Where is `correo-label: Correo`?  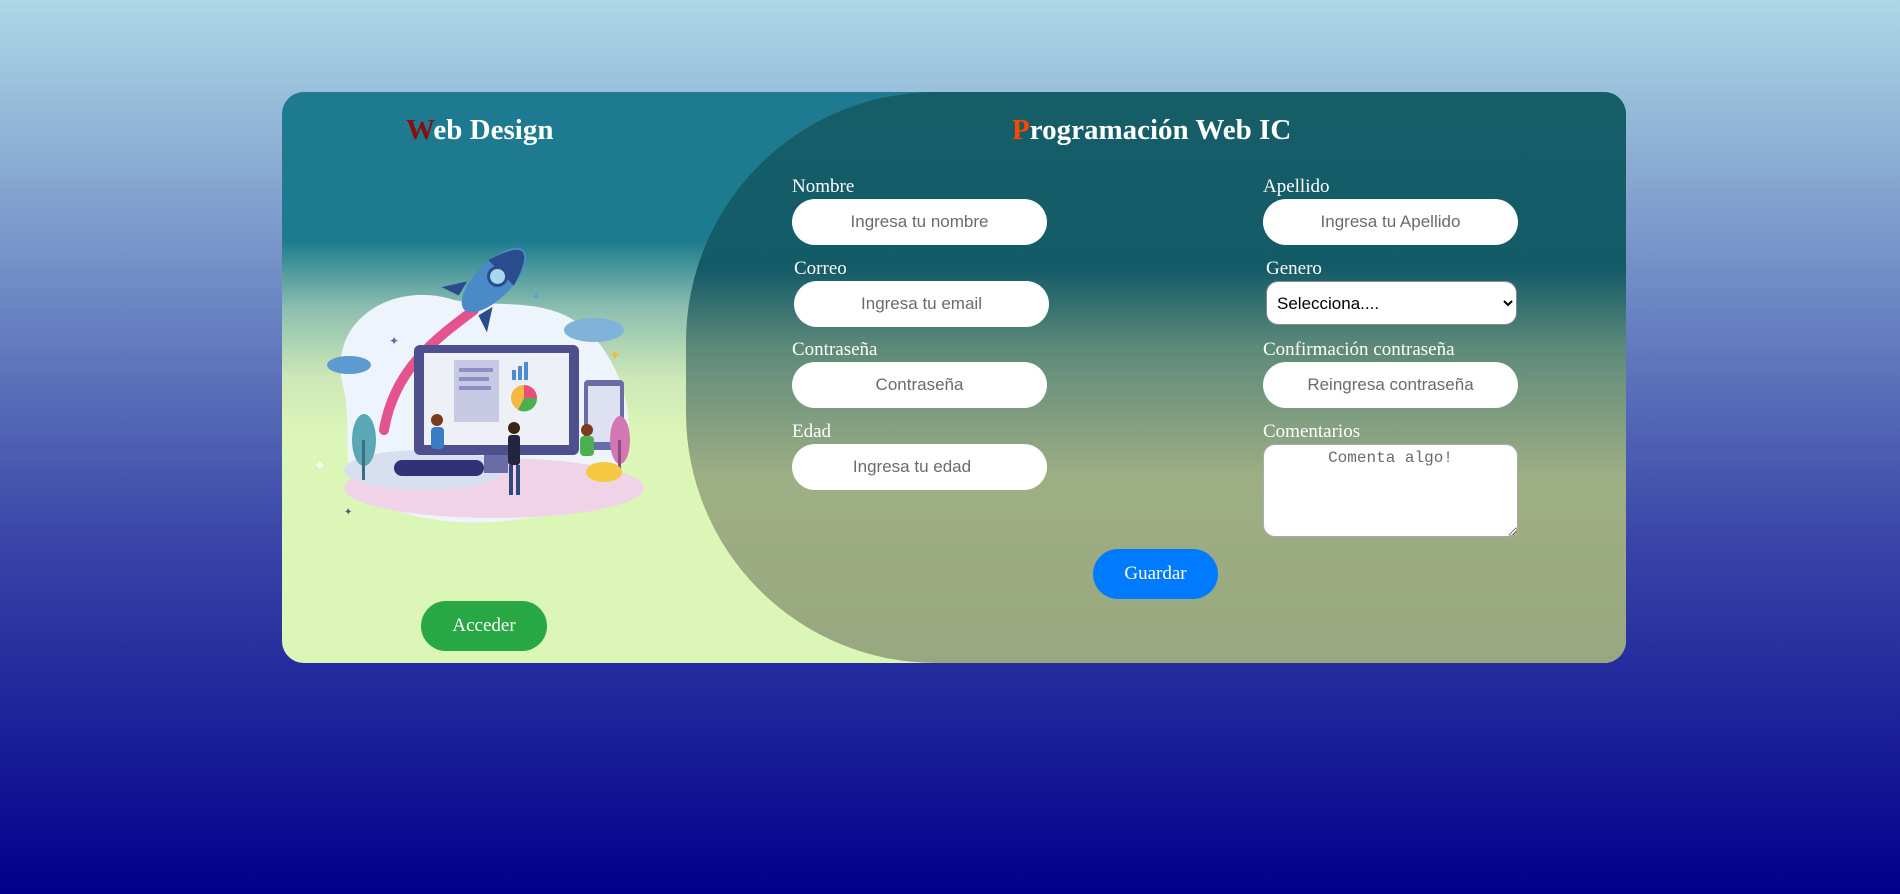
correo-label: Correo is located at coordinates (820, 268).